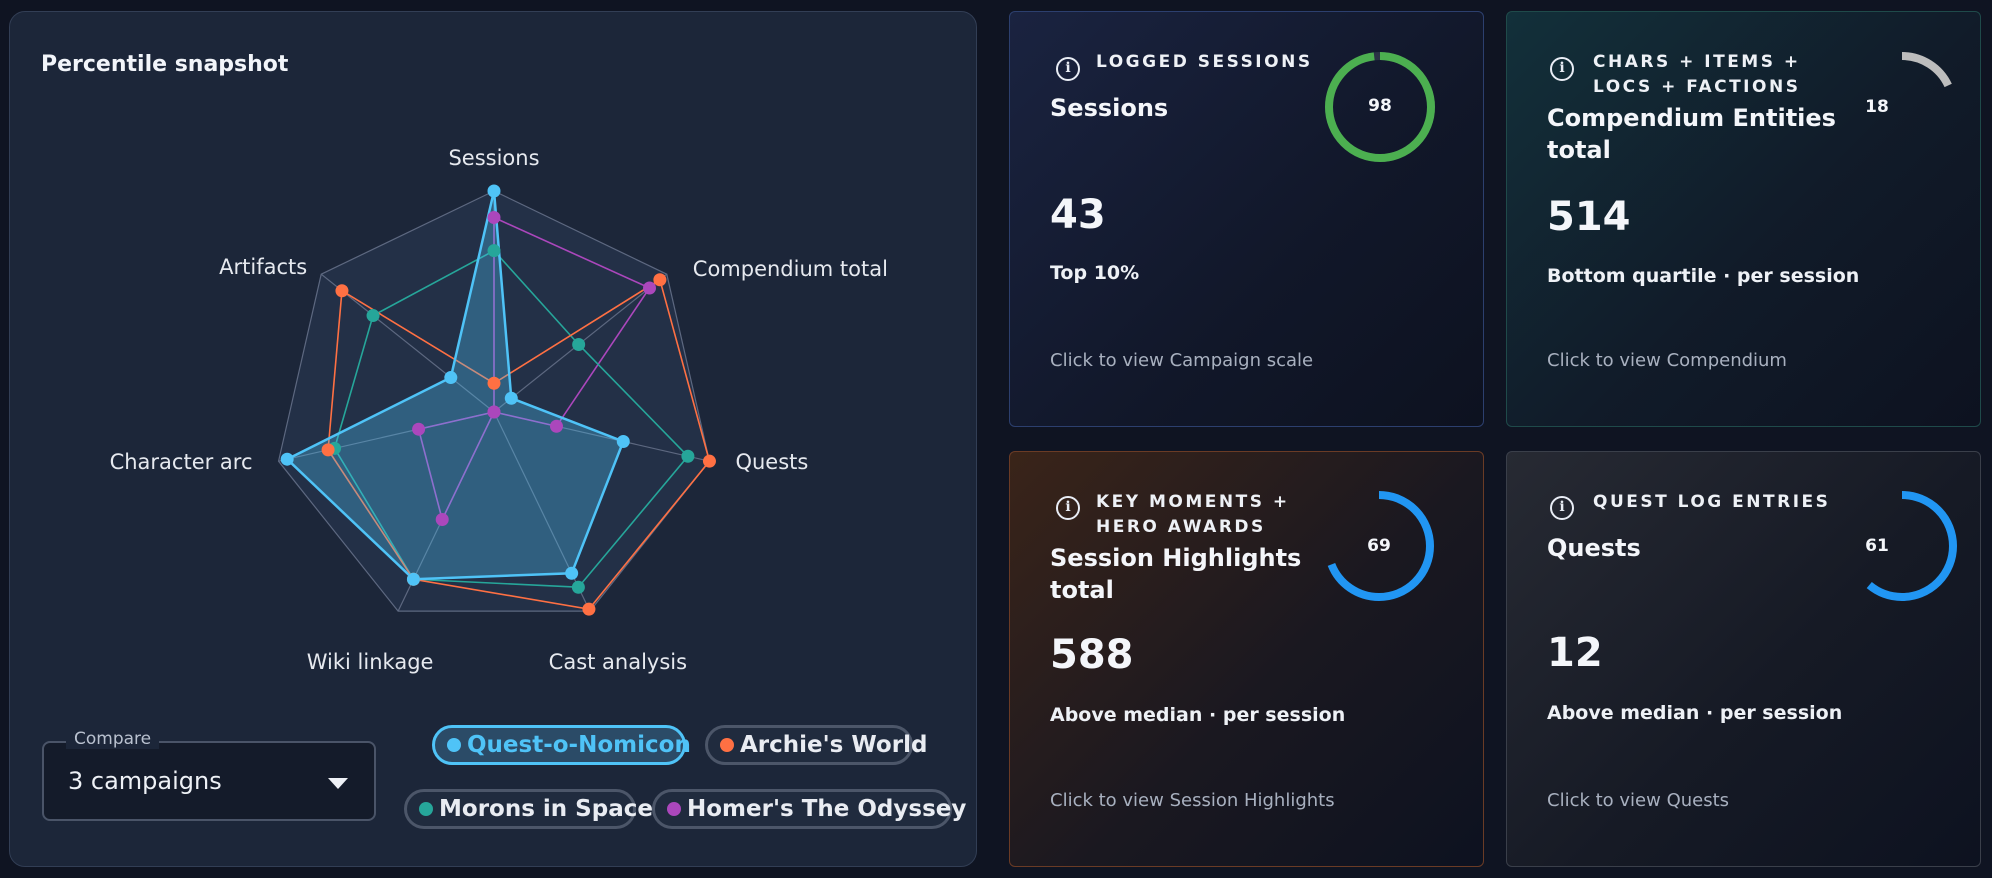 The image size is (1992, 878). Describe the element at coordinates (1092, 655) in the screenshot. I see `card-value: 588` at that location.